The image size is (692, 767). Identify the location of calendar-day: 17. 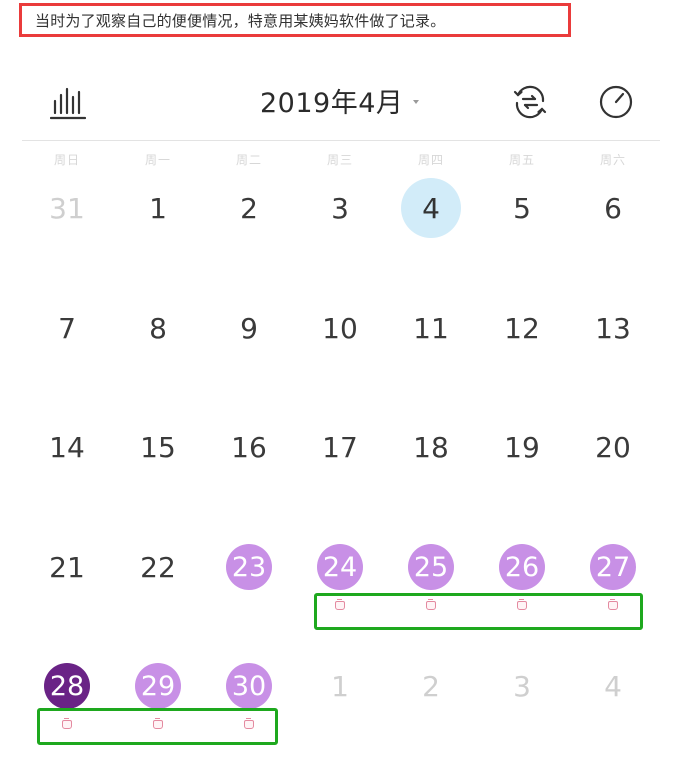
(340, 447).